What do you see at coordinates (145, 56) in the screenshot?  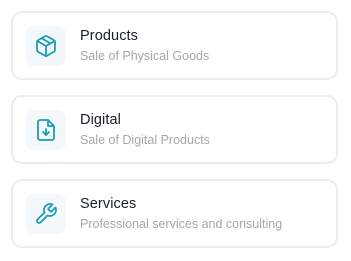 I see `option-subtitle: Sale of Physical Goods` at bounding box center [145, 56].